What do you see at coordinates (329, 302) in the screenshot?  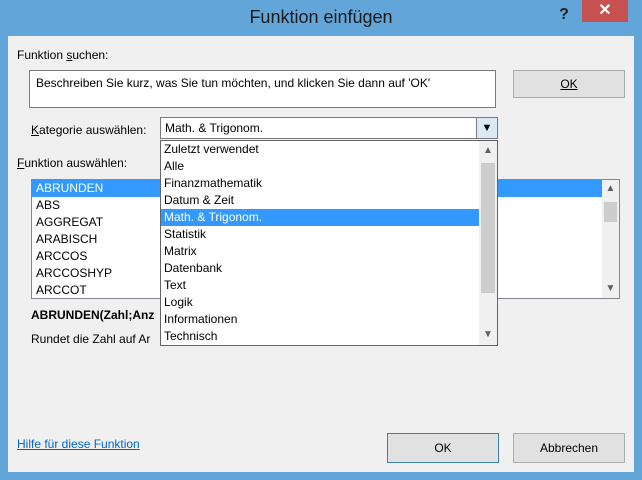 I see `dropdown-option: Logik` at bounding box center [329, 302].